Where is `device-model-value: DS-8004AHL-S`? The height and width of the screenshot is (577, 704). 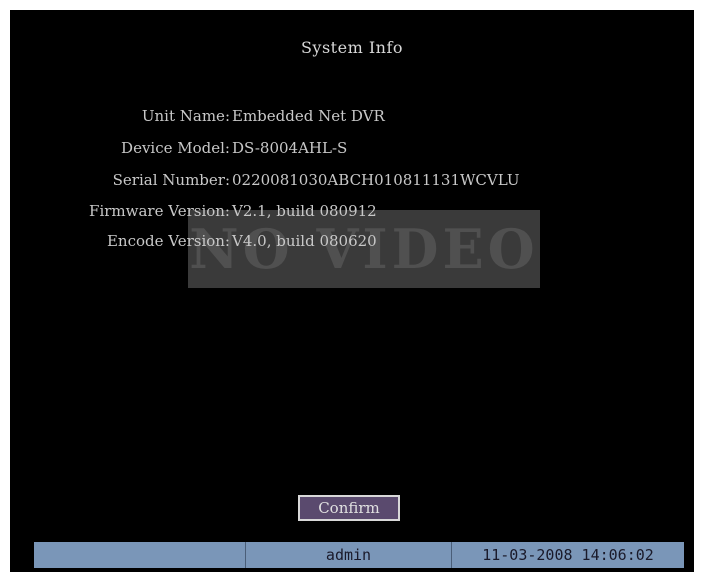
device-model-value: DS-8004AHL-S is located at coordinates (290, 148).